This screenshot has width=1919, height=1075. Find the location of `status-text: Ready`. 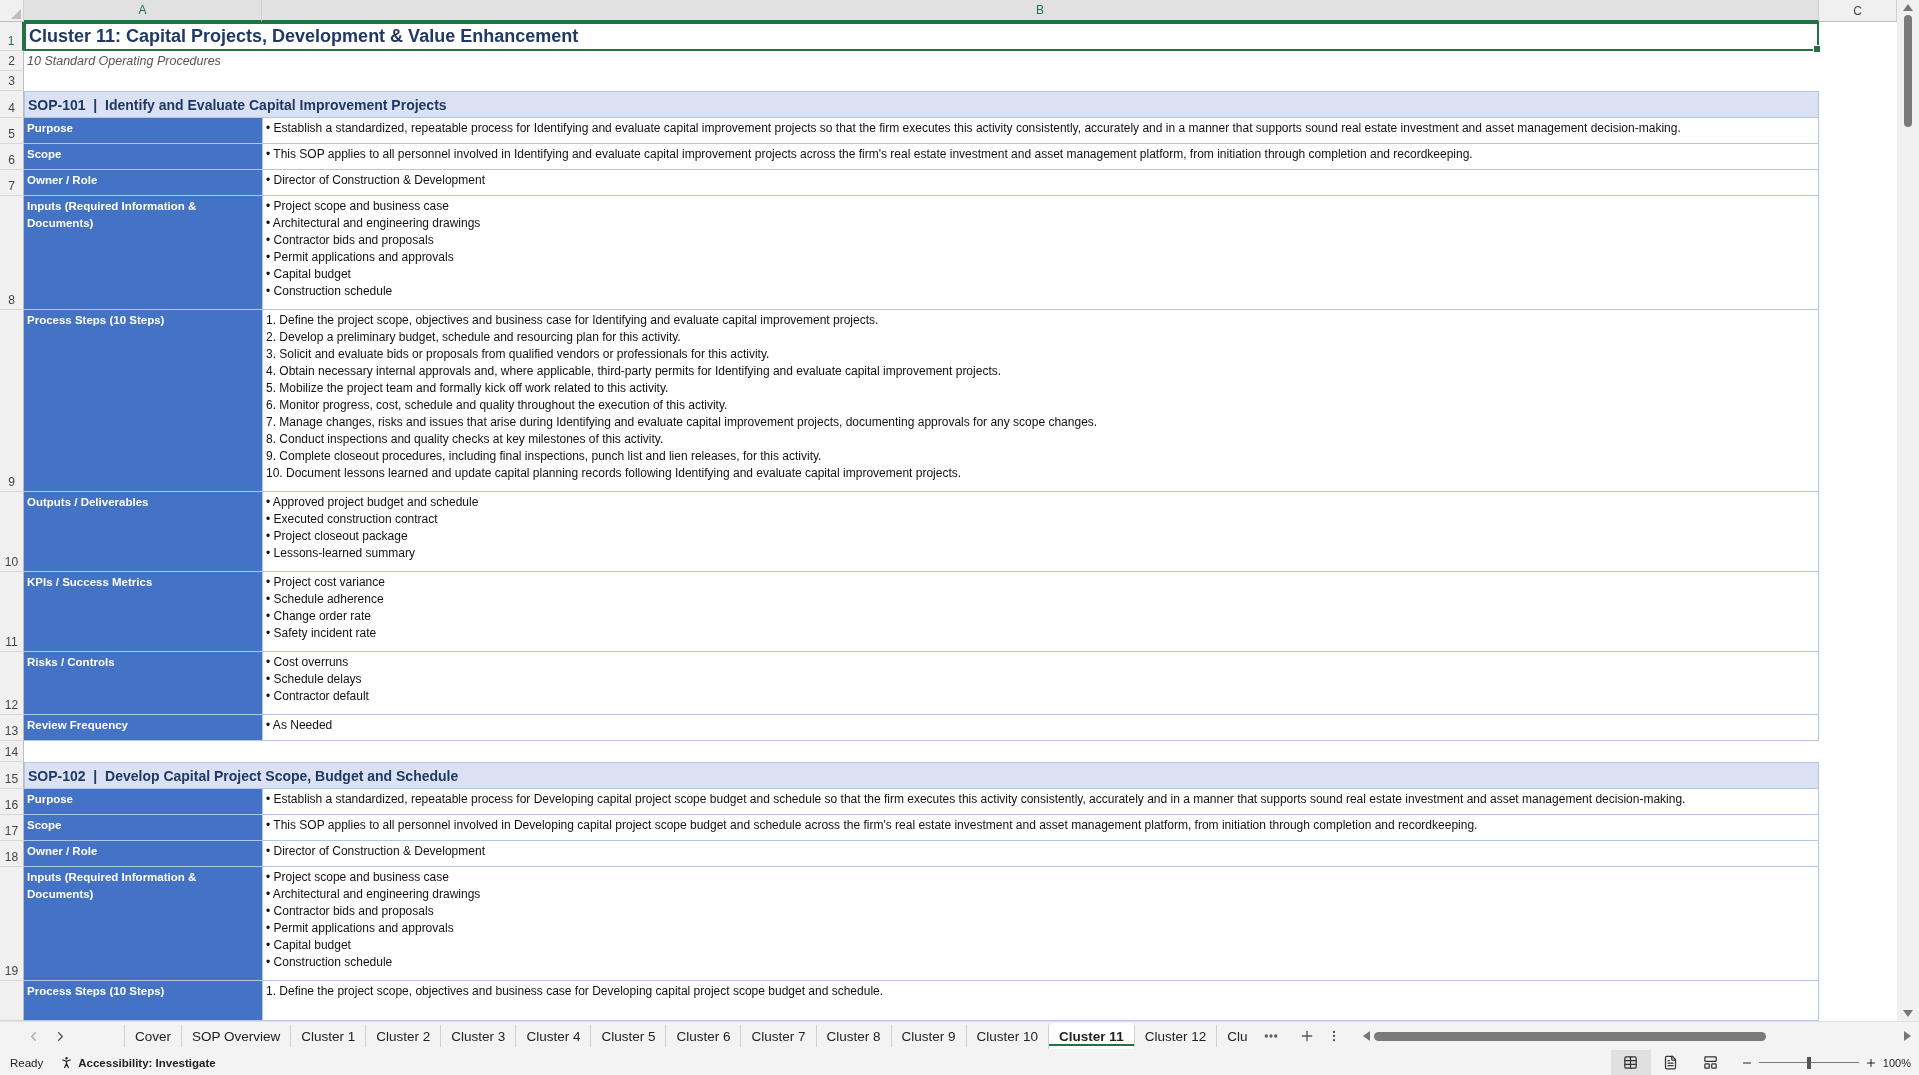

status-text: Ready is located at coordinates (27, 1062).